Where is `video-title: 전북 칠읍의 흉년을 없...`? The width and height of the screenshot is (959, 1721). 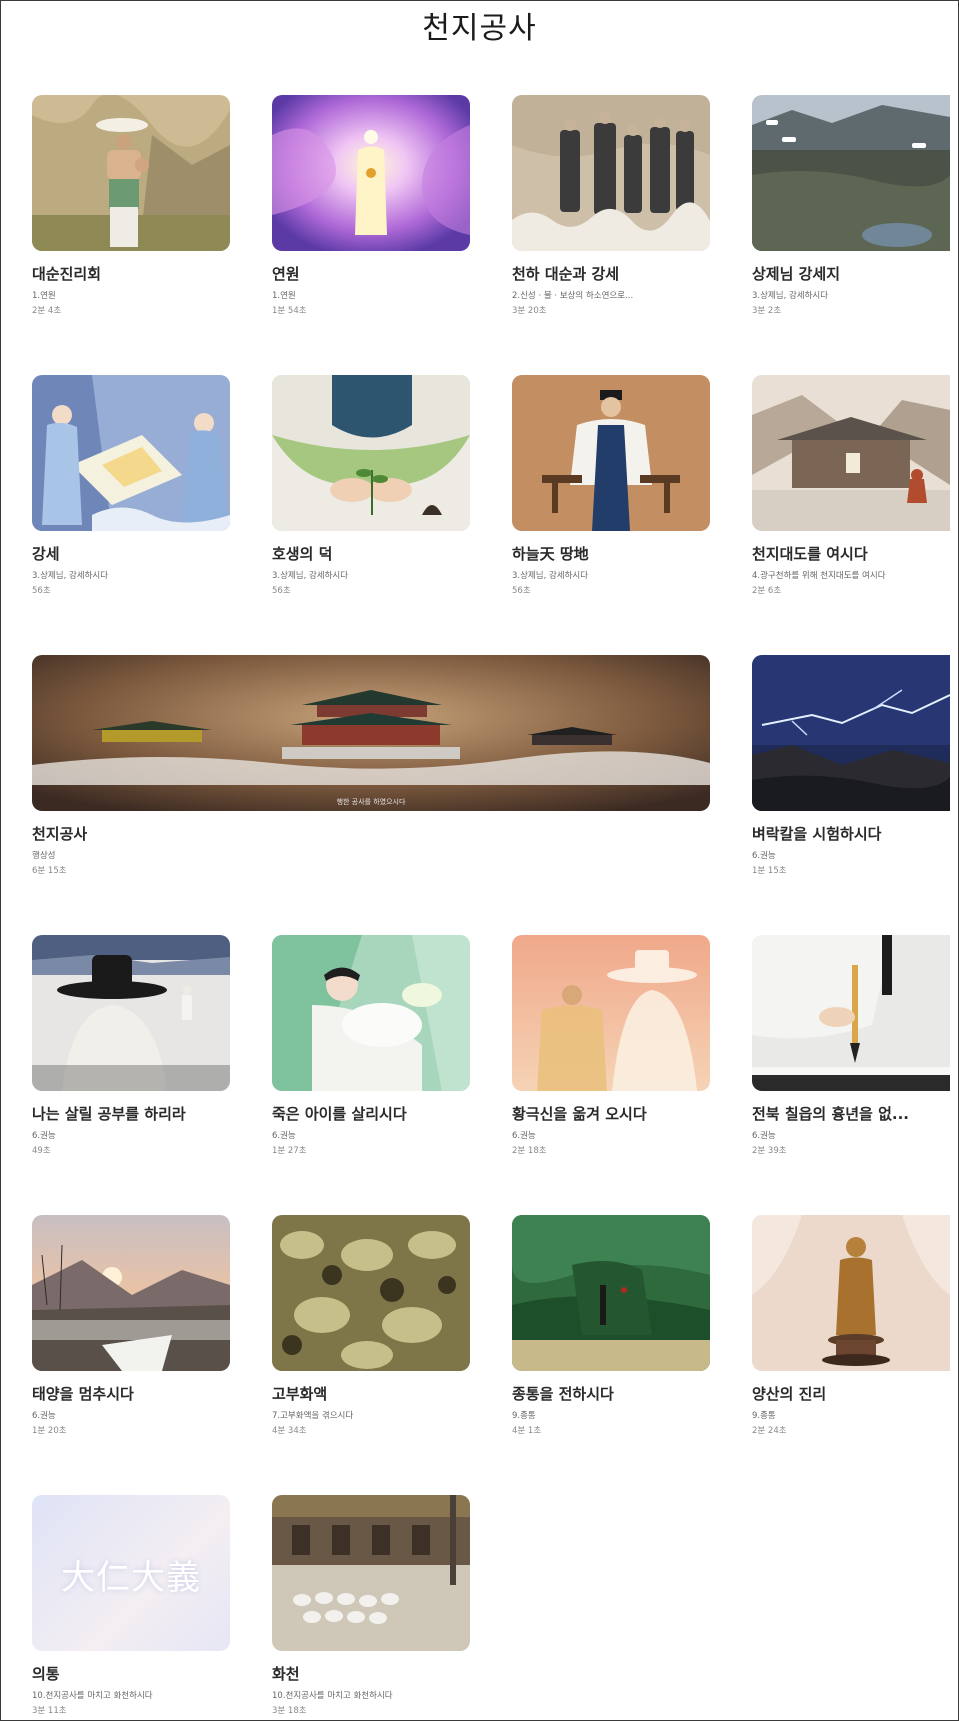
video-title: 전북 칠읍의 흉년을 없... is located at coordinates (851, 1113).